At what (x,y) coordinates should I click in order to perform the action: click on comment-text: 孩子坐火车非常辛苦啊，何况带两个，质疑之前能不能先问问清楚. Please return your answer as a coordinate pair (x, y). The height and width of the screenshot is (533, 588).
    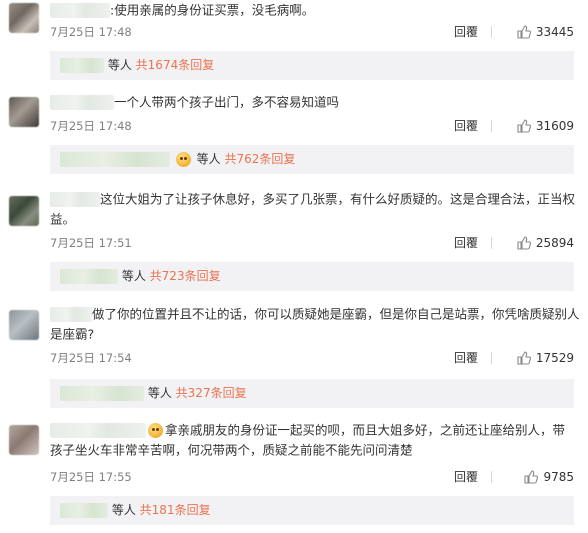
    Looking at the image, I should click on (312, 450).